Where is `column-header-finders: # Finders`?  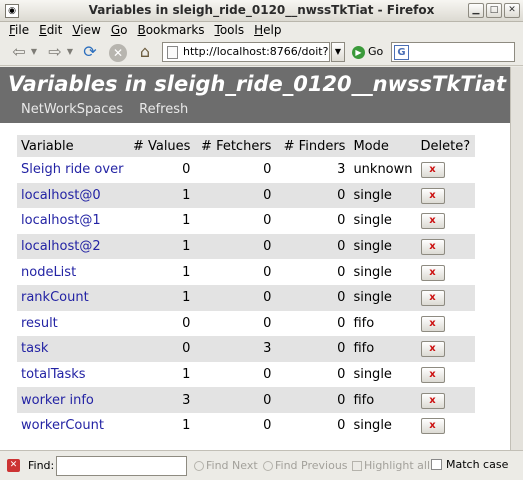
column-header-finders: # Finders is located at coordinates (312, 146).